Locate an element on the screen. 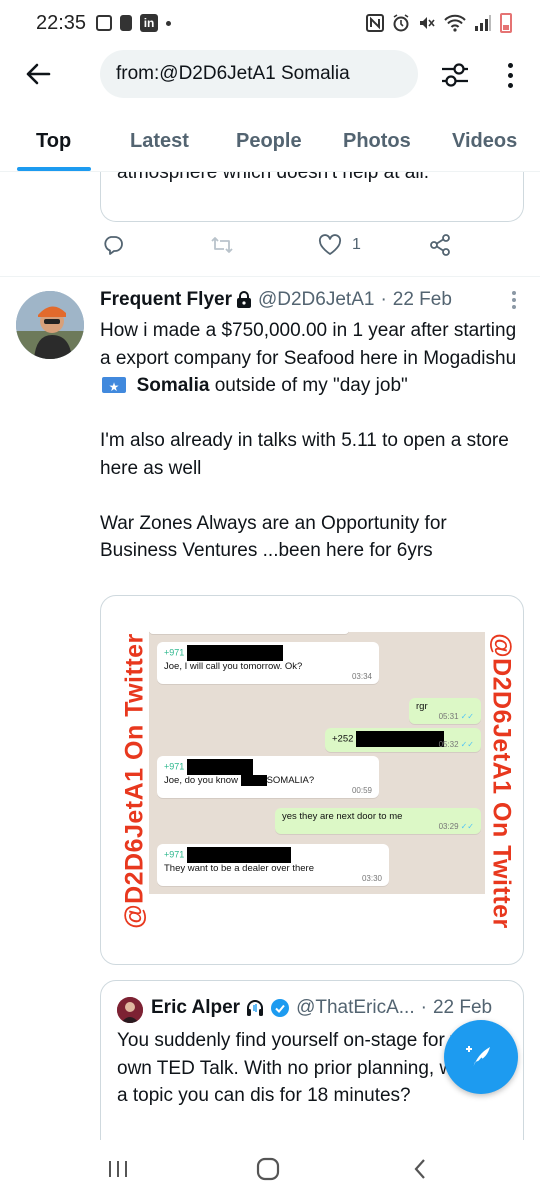 The image size is (540, 1200). like-button: 1 is located at coordinates (339, 245).